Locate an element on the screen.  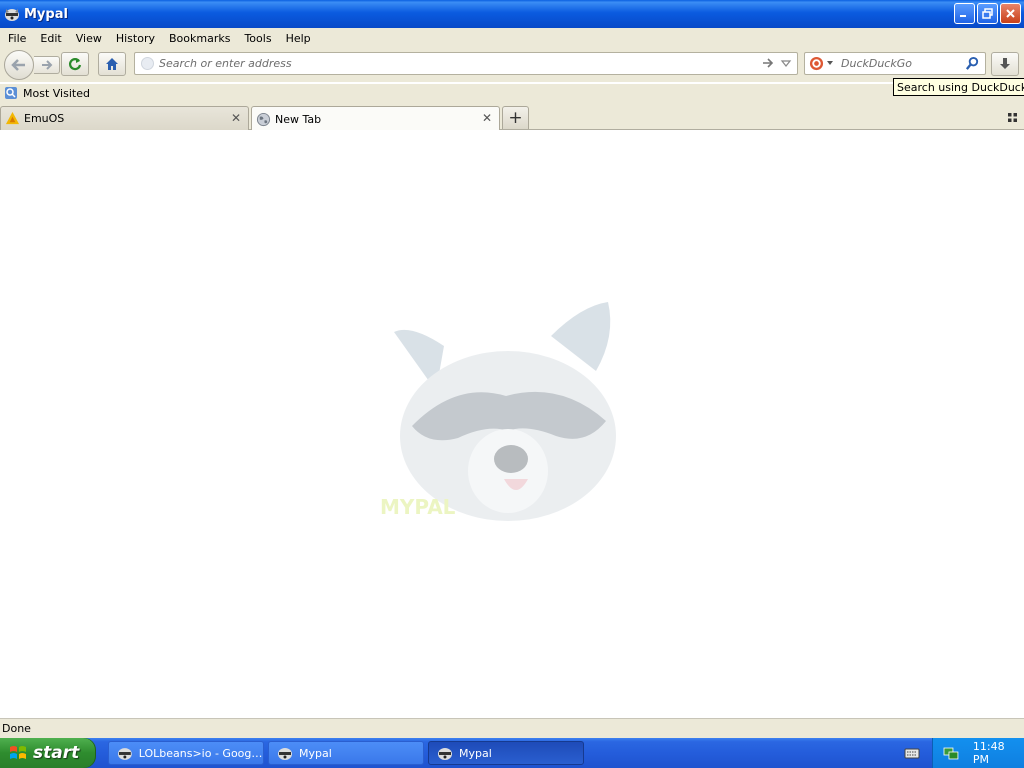
tab-strip: EmuOS ✕ New Tab ✕ + is located at coordinates (512, 118).